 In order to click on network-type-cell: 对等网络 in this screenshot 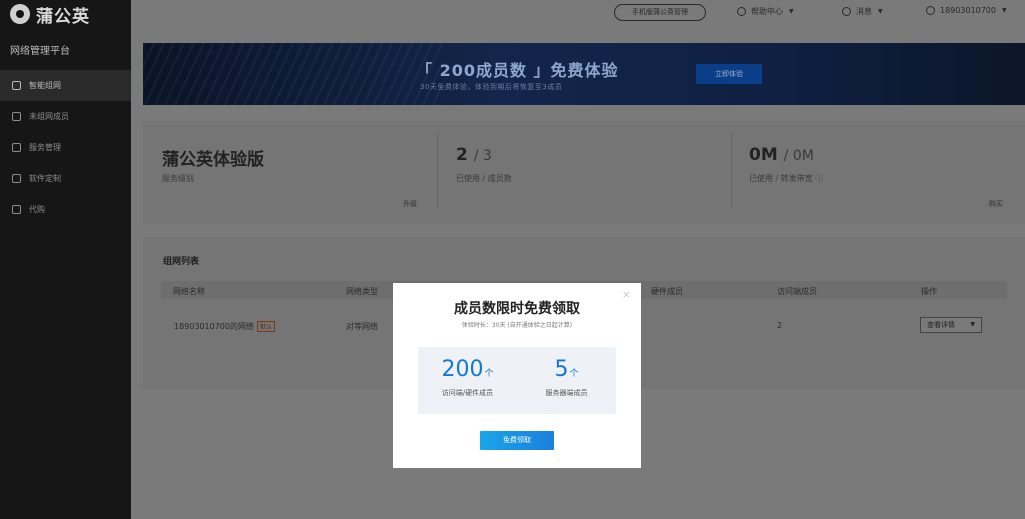, I will do `click(362, 326)`.